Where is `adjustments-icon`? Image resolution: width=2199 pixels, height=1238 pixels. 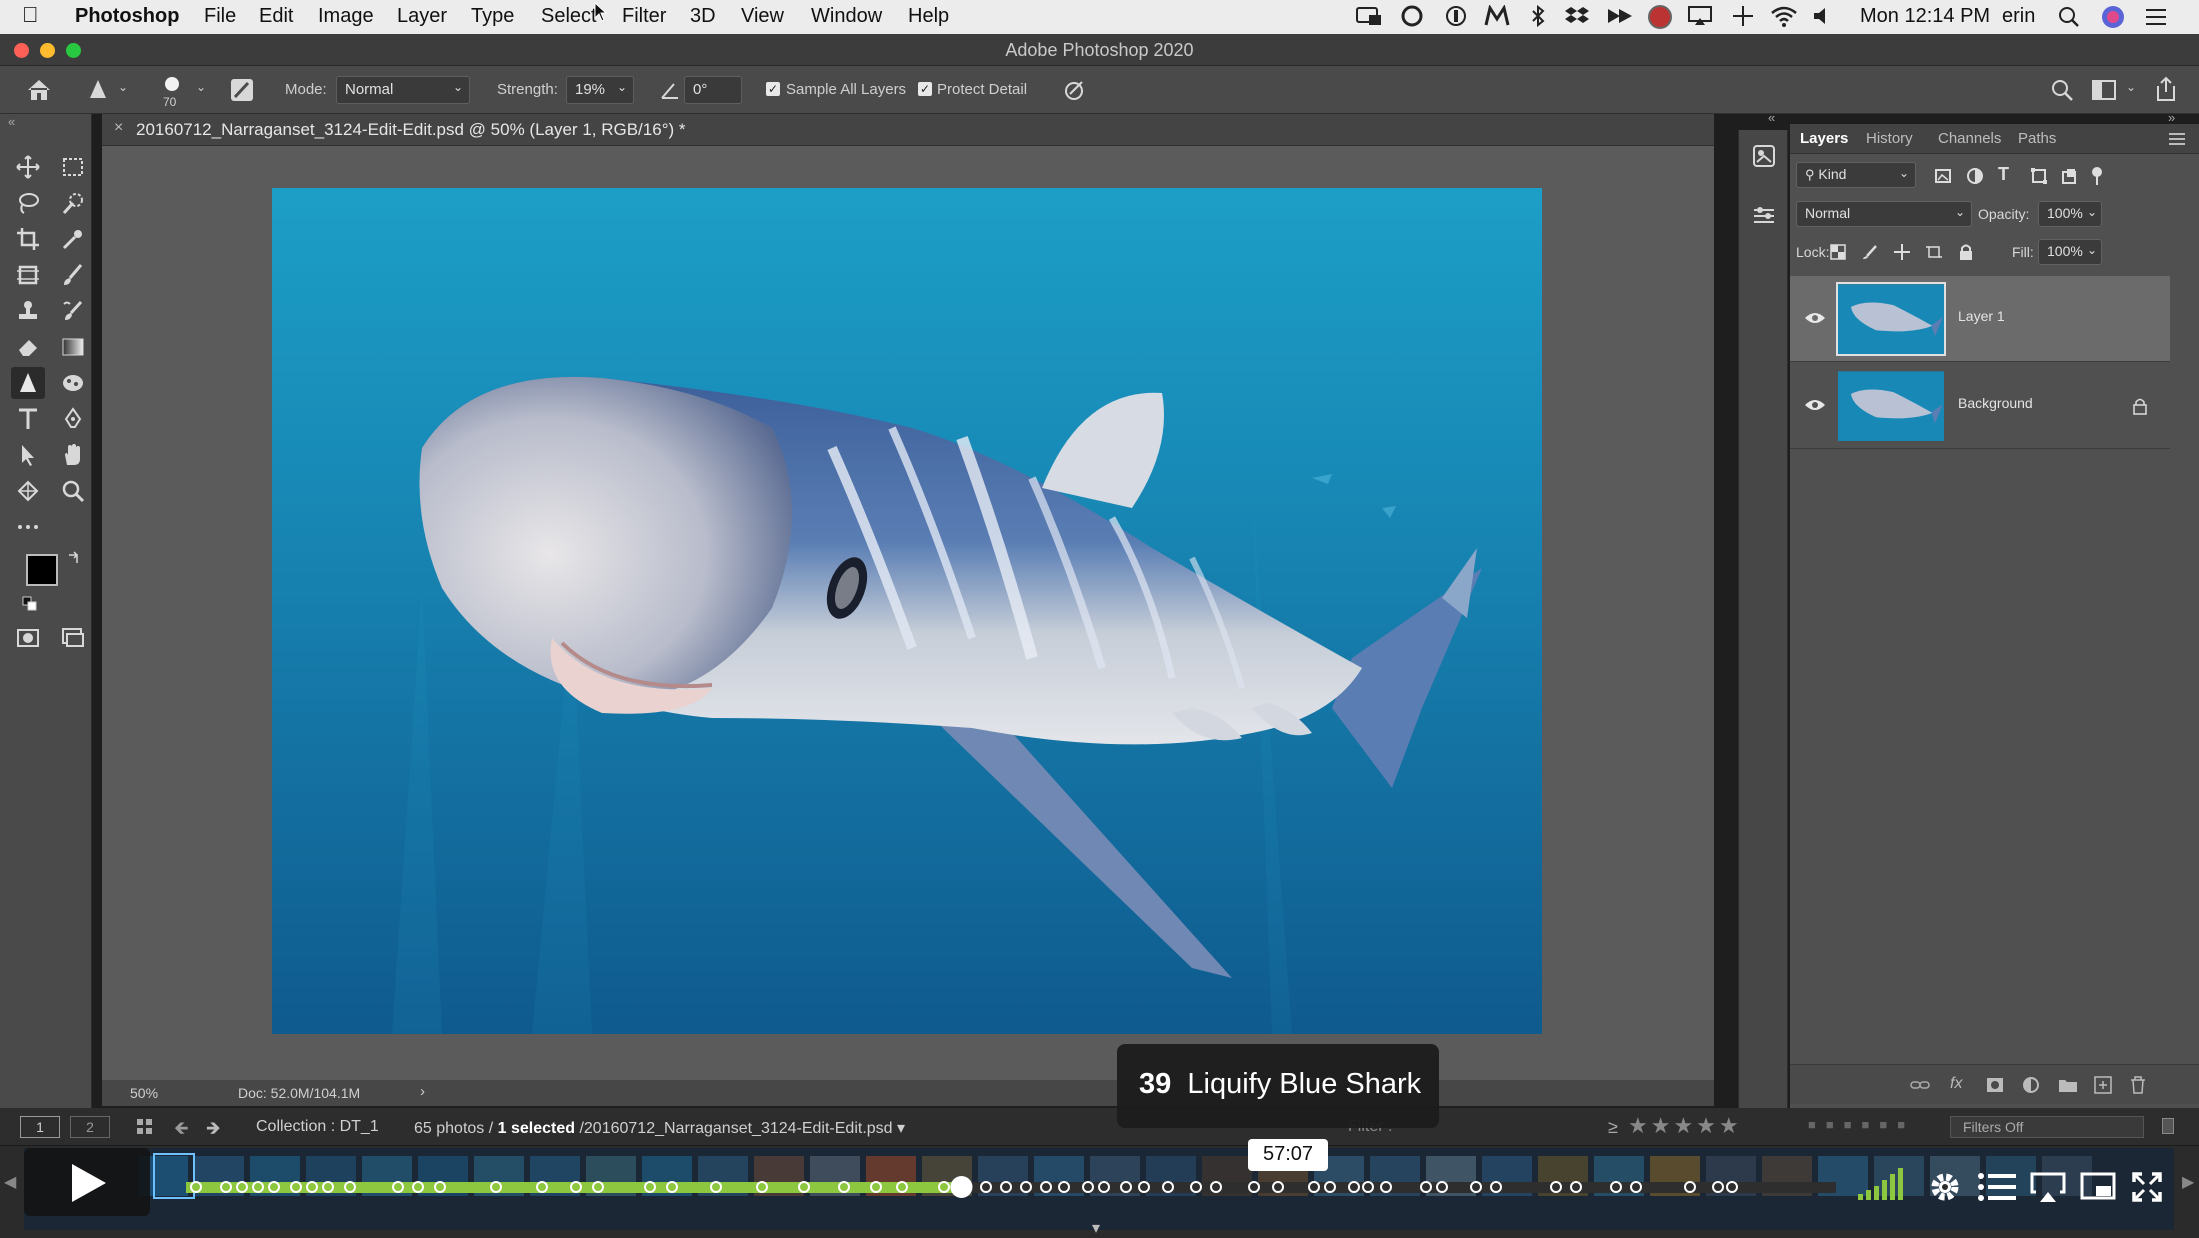
adjustments-icon is located at coordinates (1764, 216).